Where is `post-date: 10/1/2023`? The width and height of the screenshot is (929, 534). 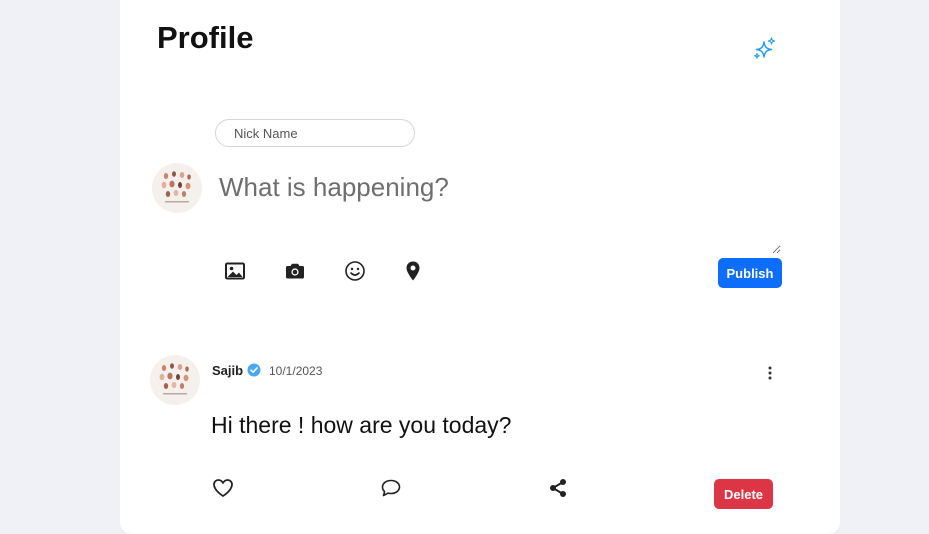 post-date: 10/1/2023 is located at coordinates (296, 371).